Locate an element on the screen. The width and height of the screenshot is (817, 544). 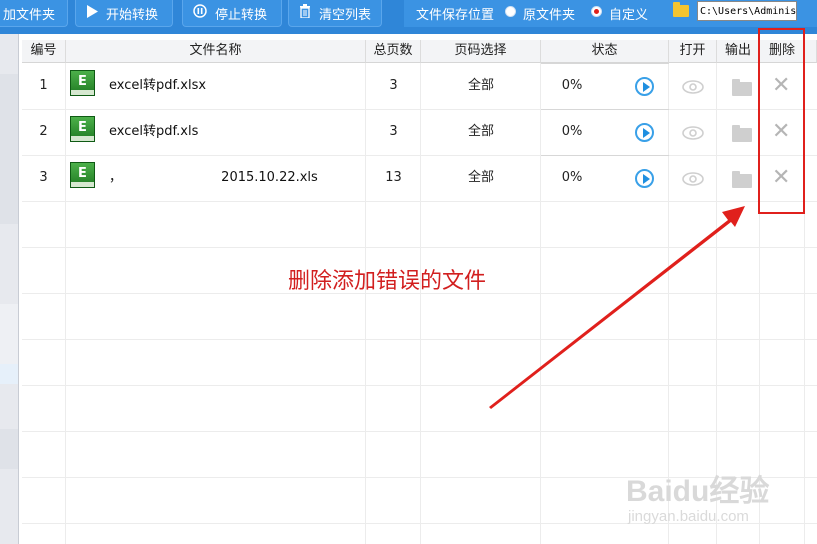
annotation-text: 删除添加错误的文件 is located at coordinates (387, 281).